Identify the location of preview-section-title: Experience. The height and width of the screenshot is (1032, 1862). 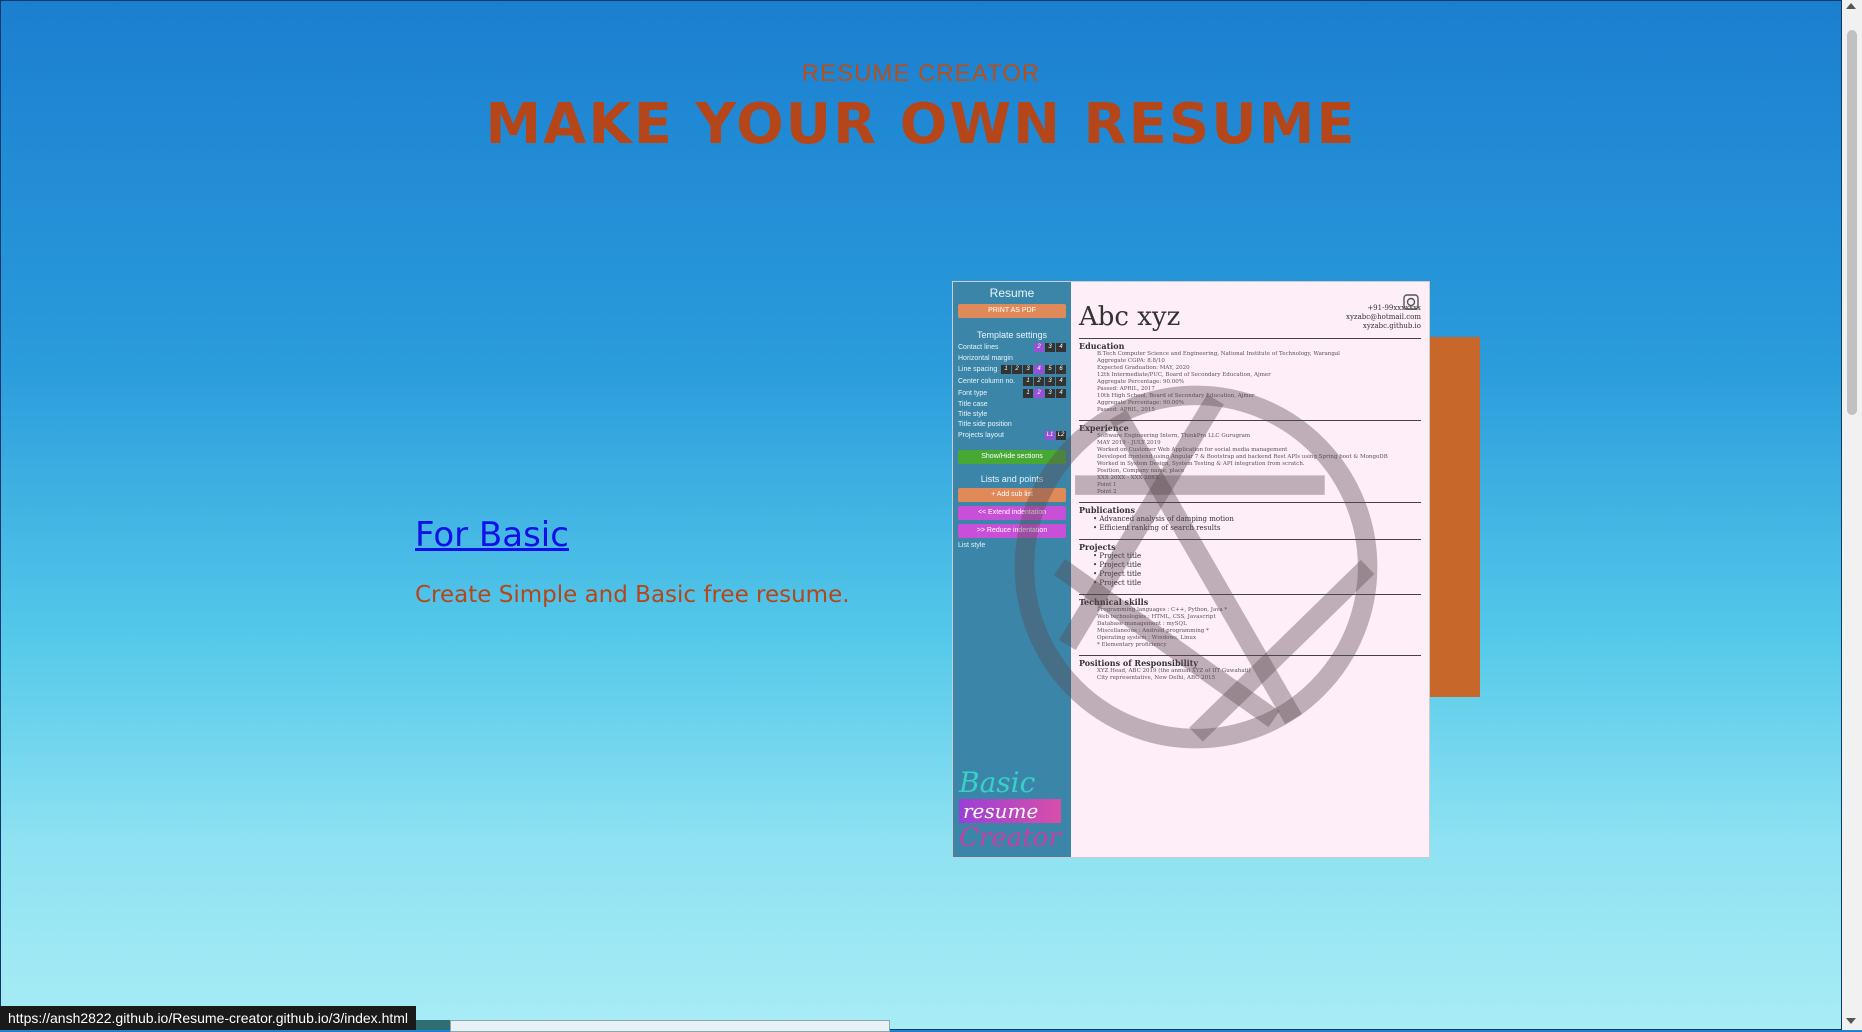
(1250, 426).